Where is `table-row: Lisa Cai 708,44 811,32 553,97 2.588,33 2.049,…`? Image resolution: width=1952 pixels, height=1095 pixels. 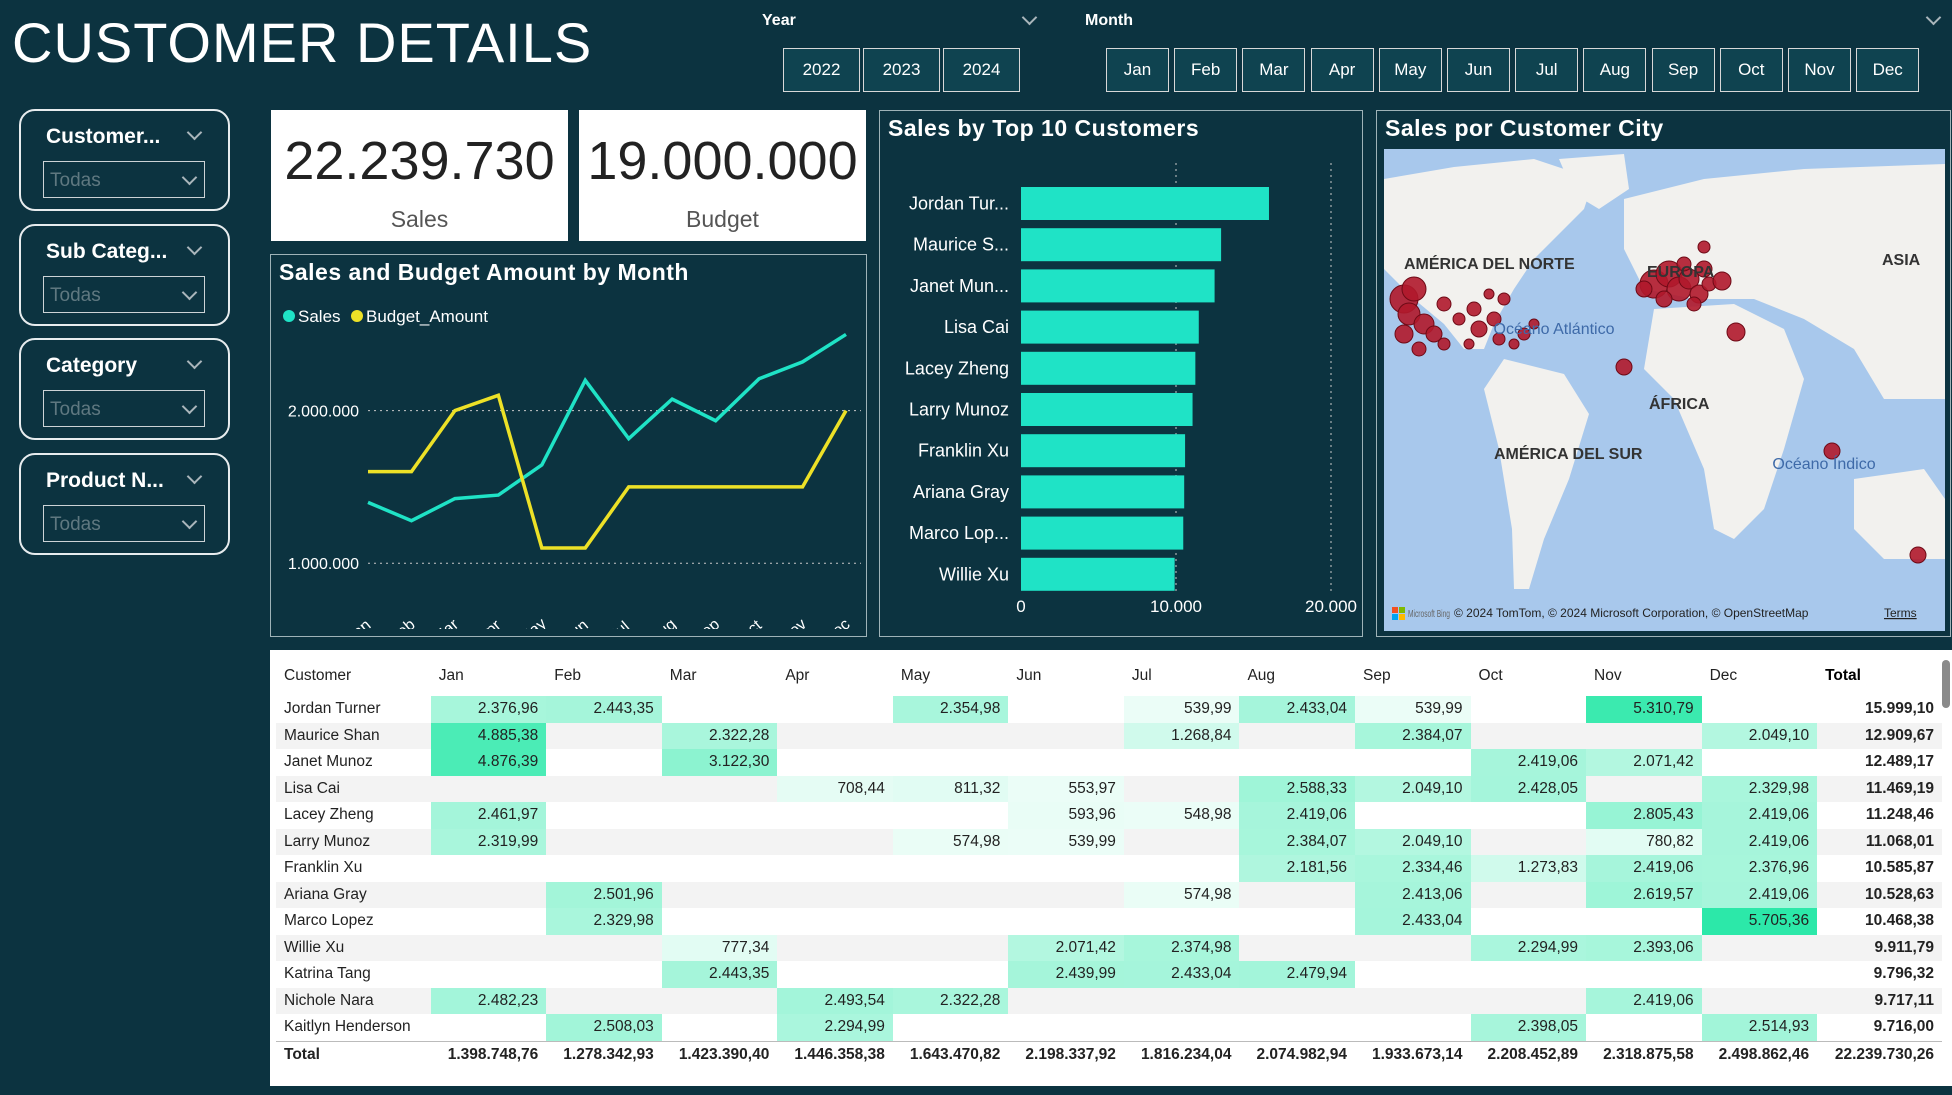 table-row: Lisa Cai 708,44 811,32 553,97 2.588,33 2.049,… is located at coordinates (1109, 788).